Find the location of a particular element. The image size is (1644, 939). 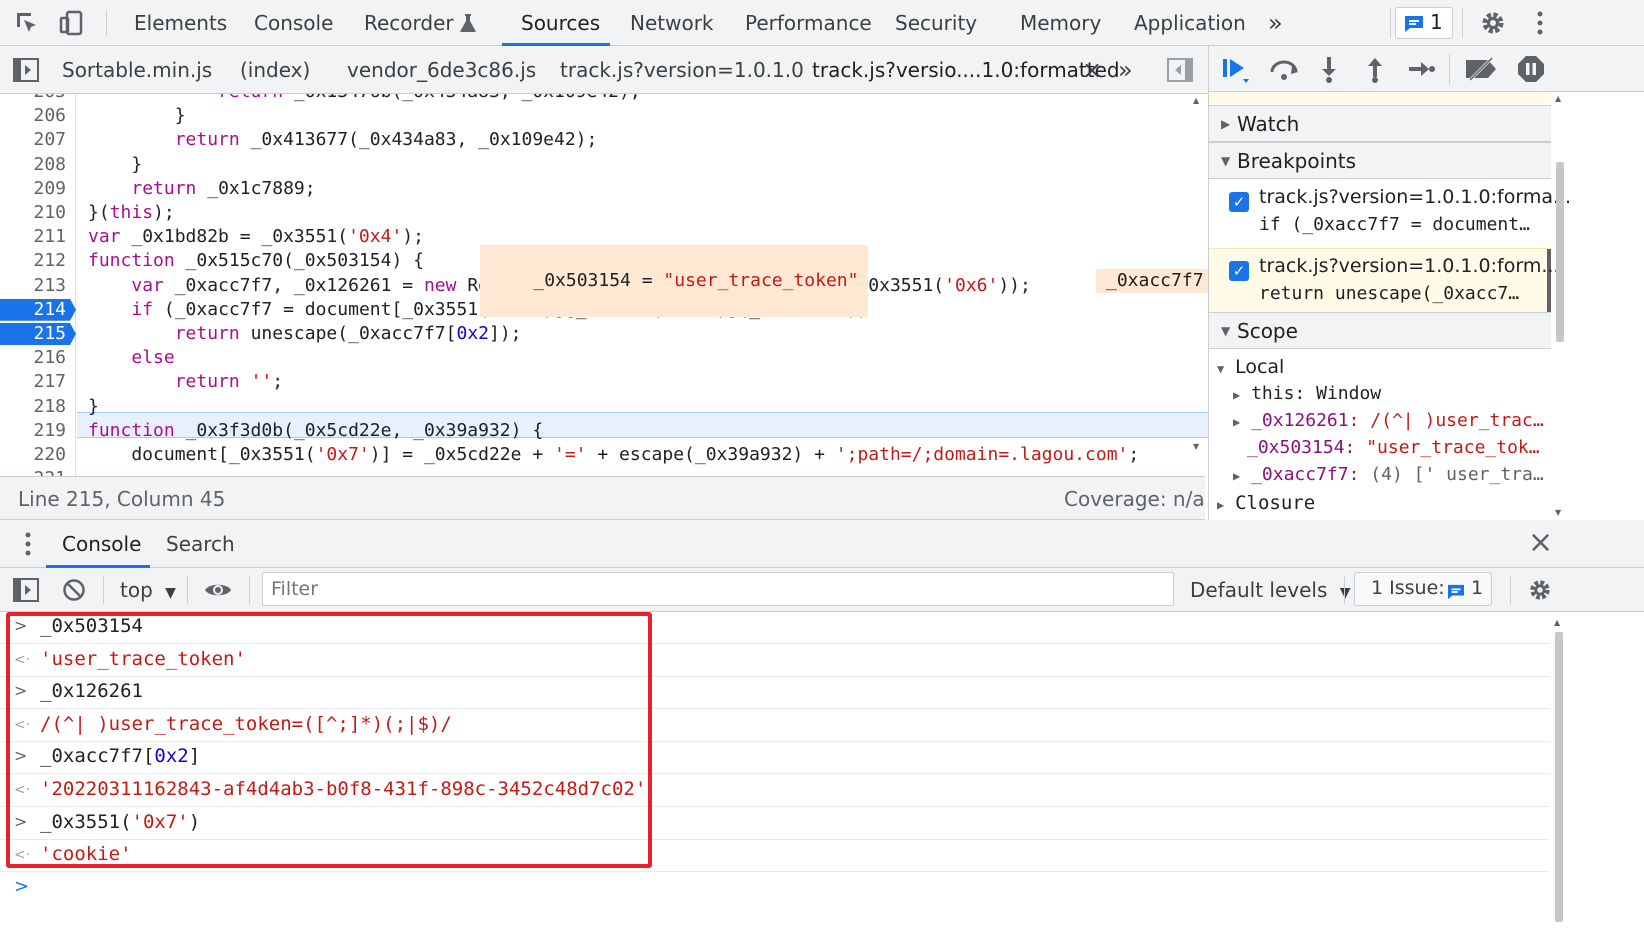

console-input-line: > _0x3551('0x7') is located at coordinates (775, 824).